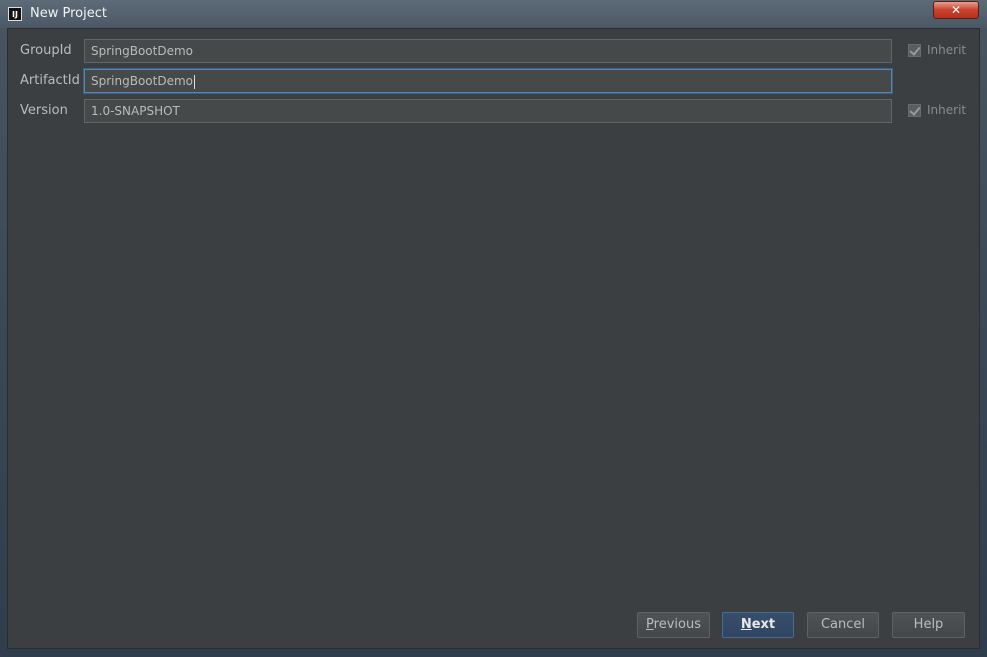 Image resolution: width=987 pixels, height=657 pixels. I want to click on group-id-label: GroupId, so click(46, 50).